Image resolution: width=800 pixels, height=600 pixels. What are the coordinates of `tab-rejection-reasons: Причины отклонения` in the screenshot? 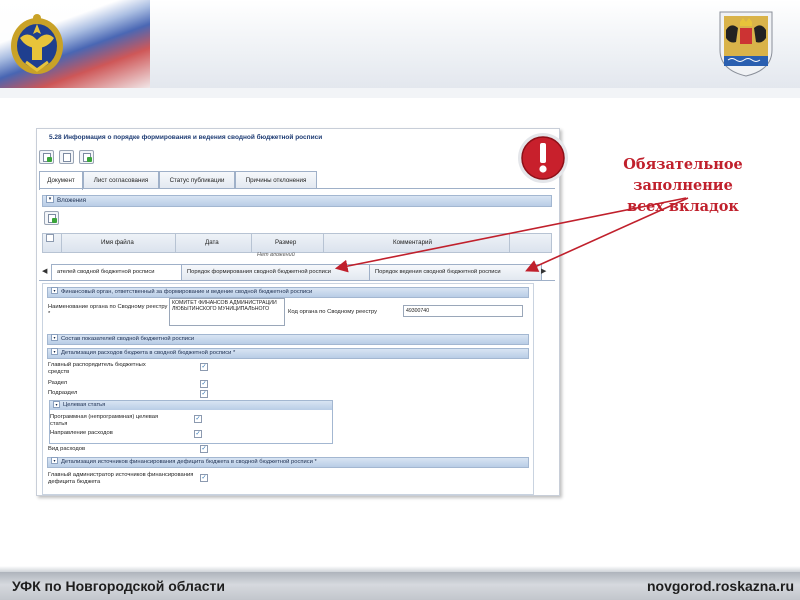 It's located at (276, 180).